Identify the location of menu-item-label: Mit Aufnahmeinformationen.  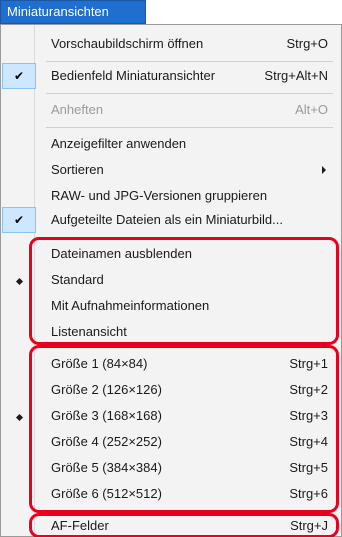
(130, 305).